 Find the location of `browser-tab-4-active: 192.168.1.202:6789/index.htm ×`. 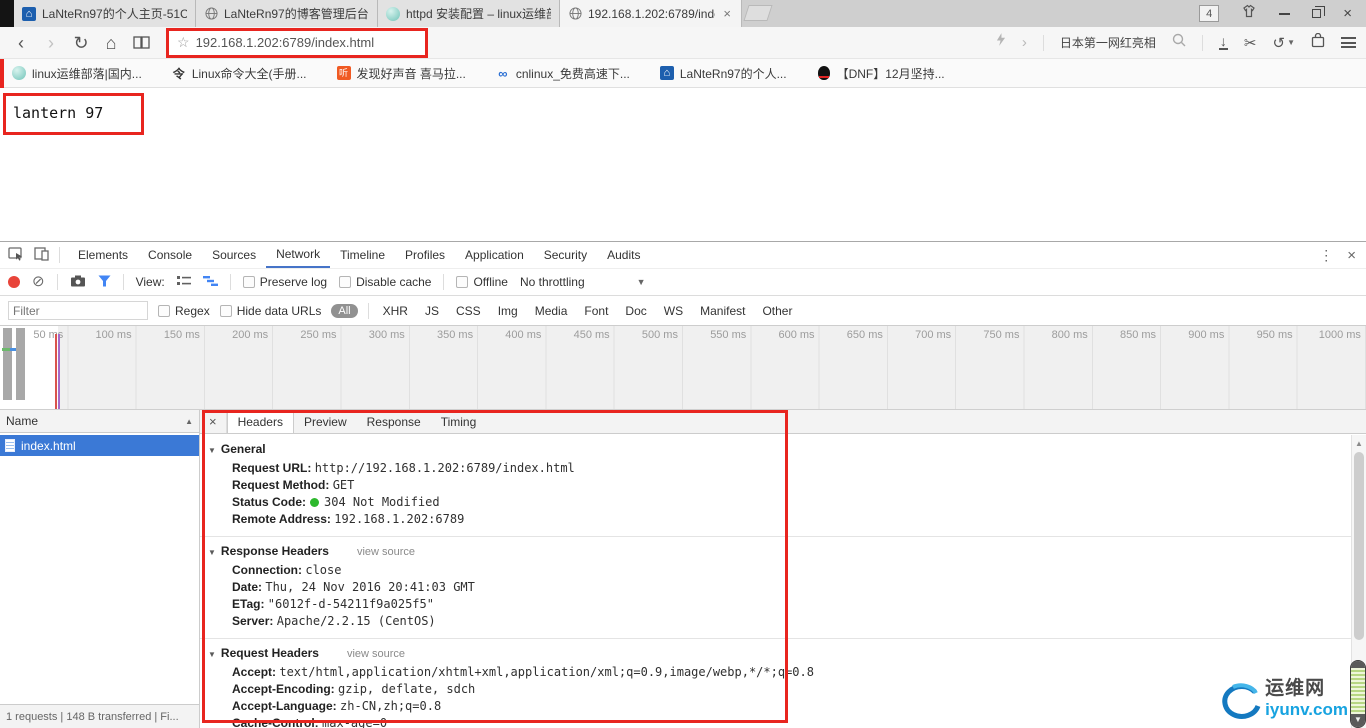

browser-tab-4-active: 192.168.1.202:6789/index.htm × is located at coordinates (651, 13).